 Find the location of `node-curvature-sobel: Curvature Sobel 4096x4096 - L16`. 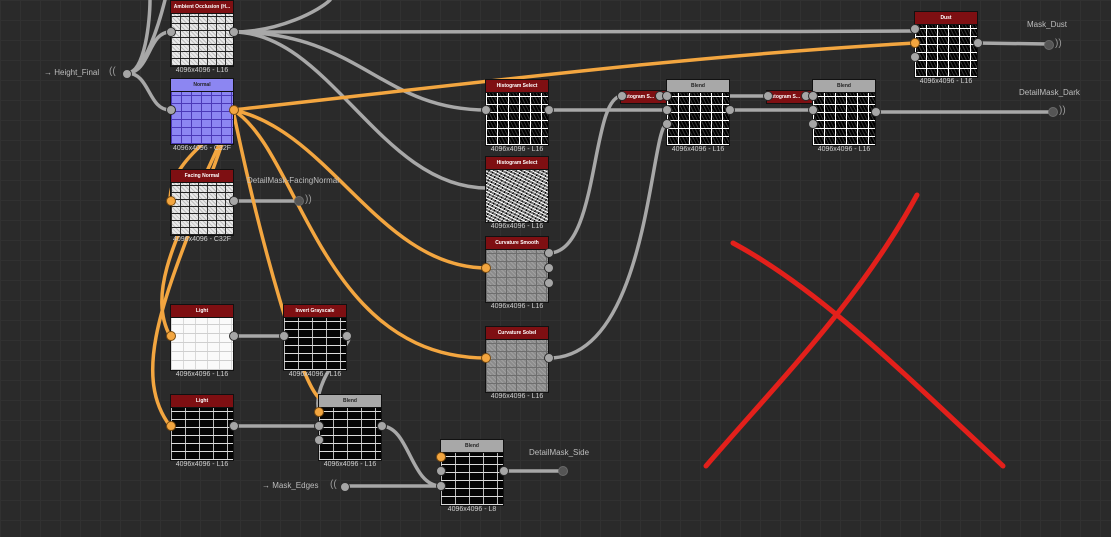

node-curvature-sobel: Curvature Sobel 4096x4096 - L16 is located at coordinates (517, 363).